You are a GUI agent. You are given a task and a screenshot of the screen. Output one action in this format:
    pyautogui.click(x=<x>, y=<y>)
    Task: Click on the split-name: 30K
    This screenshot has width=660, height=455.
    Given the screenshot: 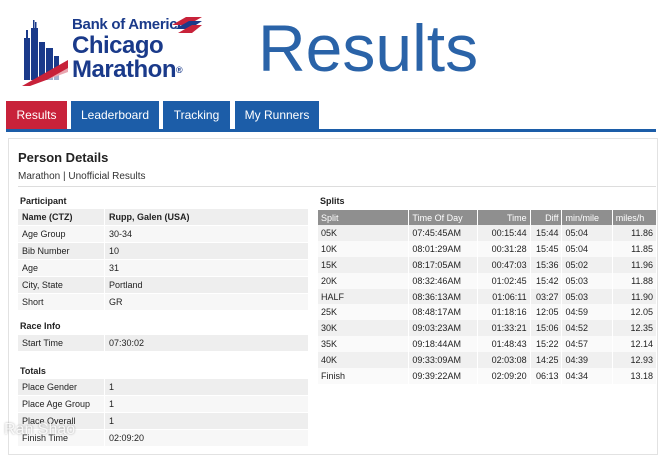 What is the action you would take?
    pyautogui.click(x=364, y=328)
    